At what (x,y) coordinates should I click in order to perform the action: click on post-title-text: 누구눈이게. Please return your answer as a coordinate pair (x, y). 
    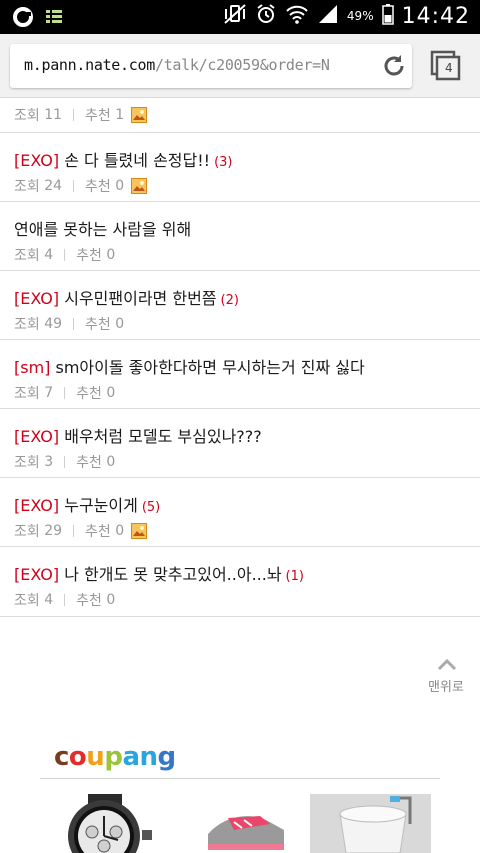
    Looking at the image, I should click on (101, 505).